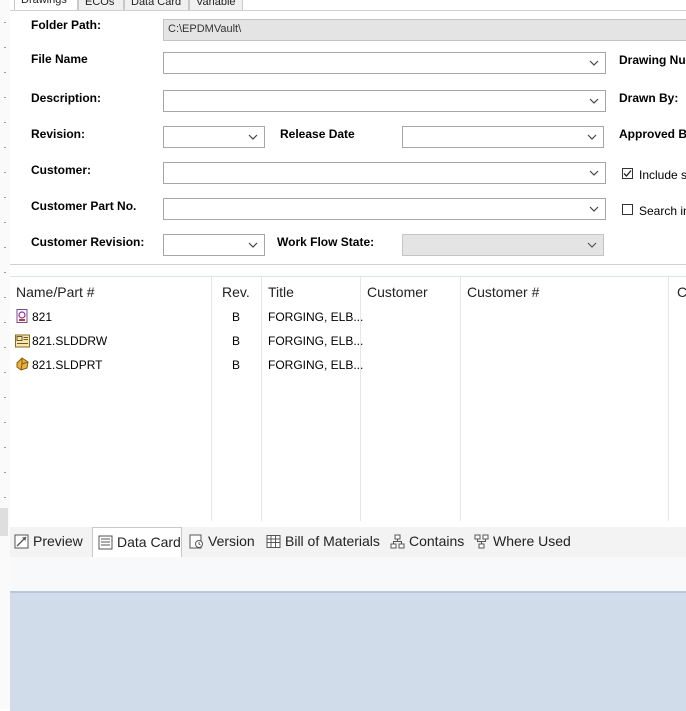 The width and height of the screenshot is (686, 711). What do you see at coordinates (66, 25) in the screenshot?
I see `folder-path-label: Folder Path:` at bounding box center [66, 25].